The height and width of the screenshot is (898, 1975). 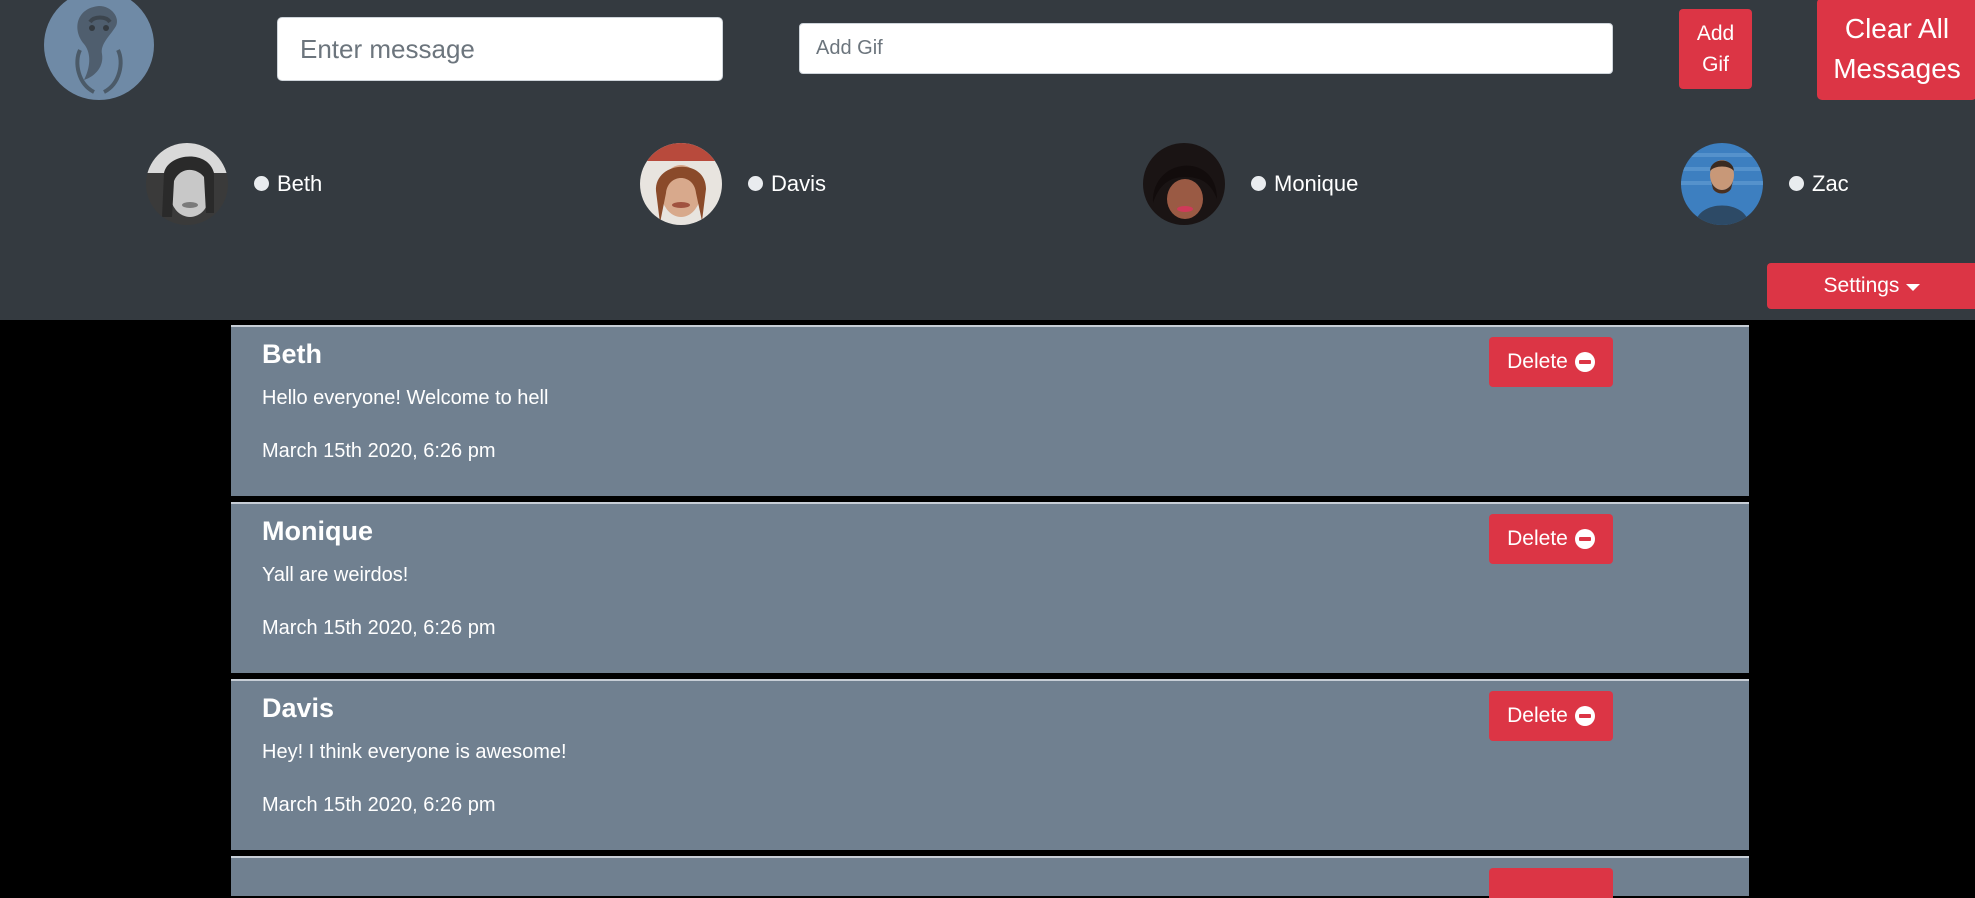 I want to click on add-gif-button: Add Gif, so click(x=1715, y=49).